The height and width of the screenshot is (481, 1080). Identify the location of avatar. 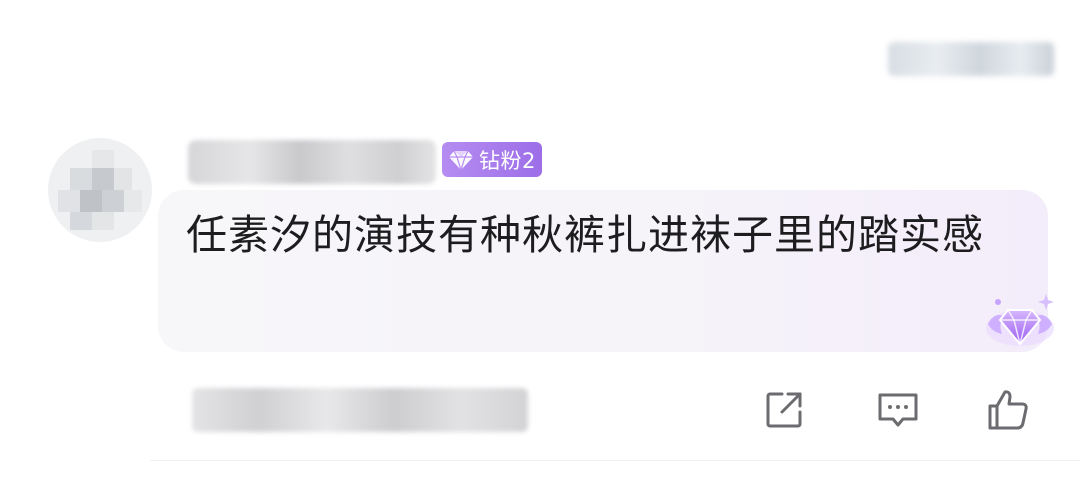
(100, 190).